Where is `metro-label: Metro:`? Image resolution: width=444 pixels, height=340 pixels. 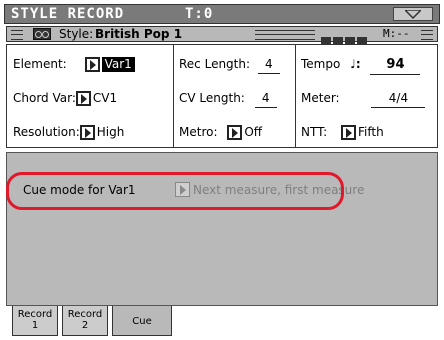
metro-label: Metro: is located at coordinates (198, 132).